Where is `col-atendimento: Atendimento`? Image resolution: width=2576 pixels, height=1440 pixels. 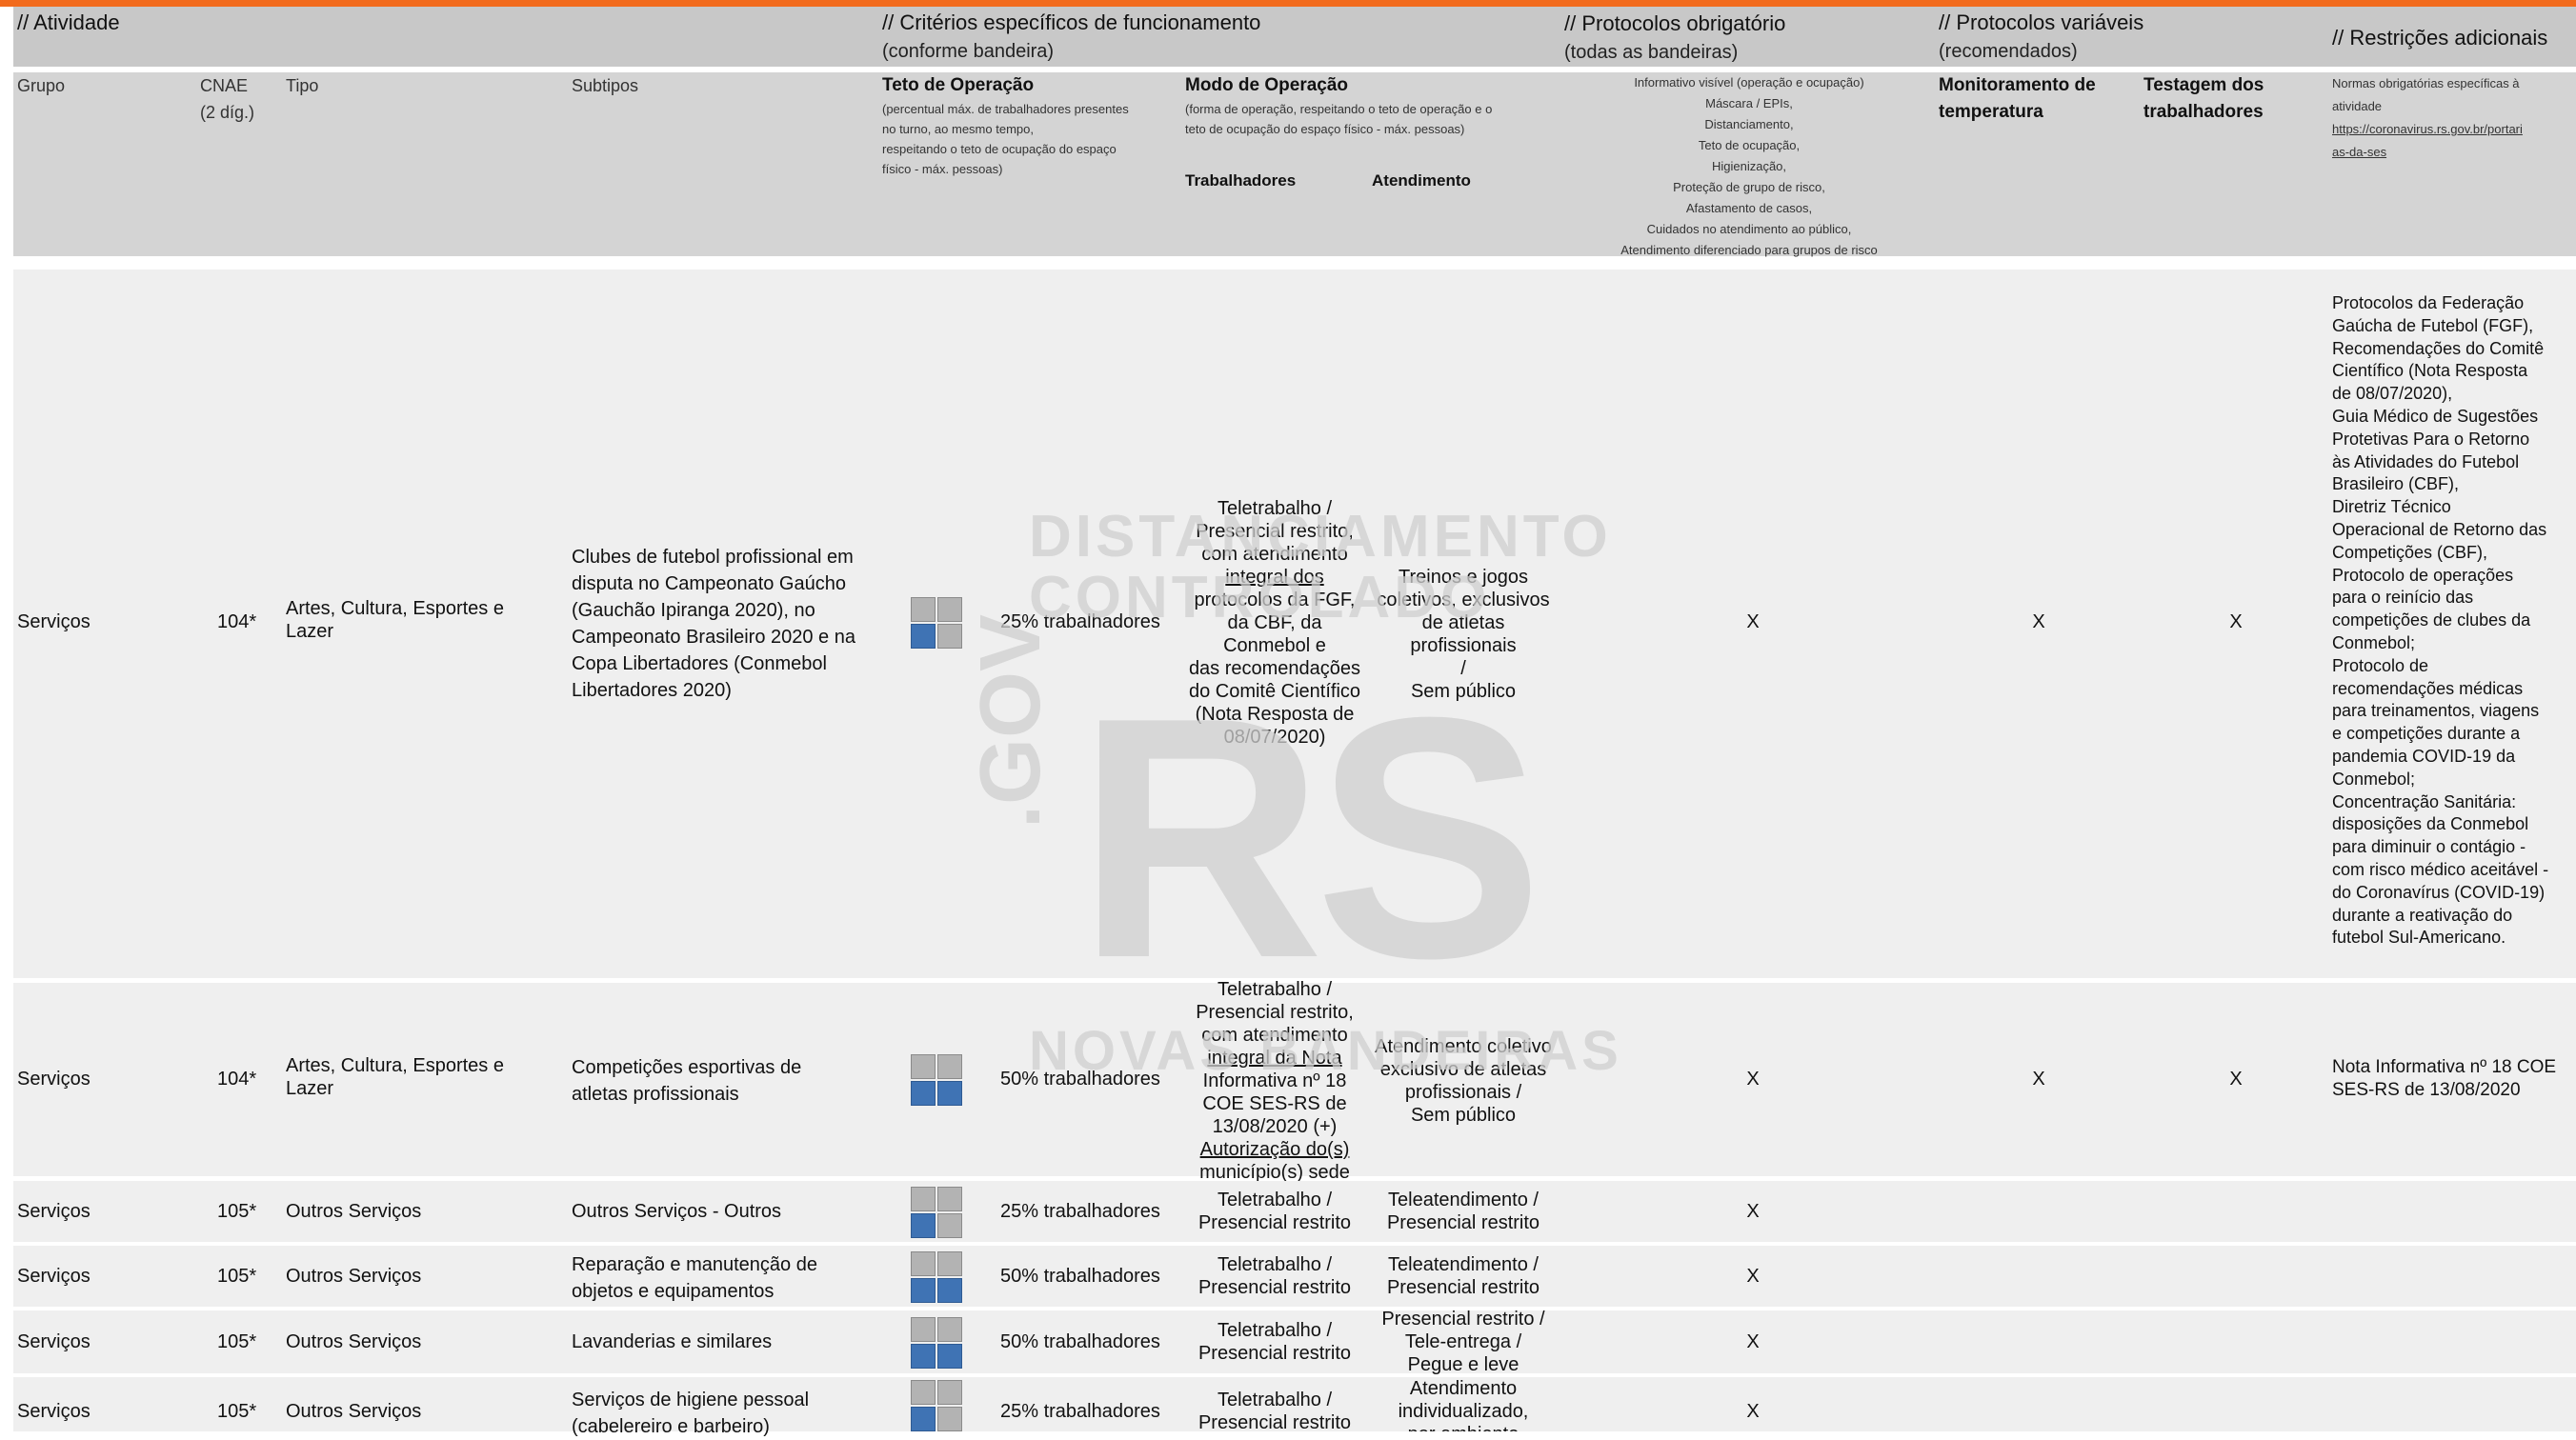 col-atendimento: Atendimento is located at coordinates (1421, 180).